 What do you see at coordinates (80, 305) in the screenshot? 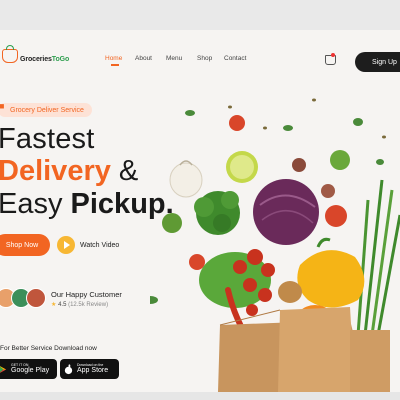
I see `customer-rating: ★ 4.5 (12.5k Review)` at bounding box center [80, 305].